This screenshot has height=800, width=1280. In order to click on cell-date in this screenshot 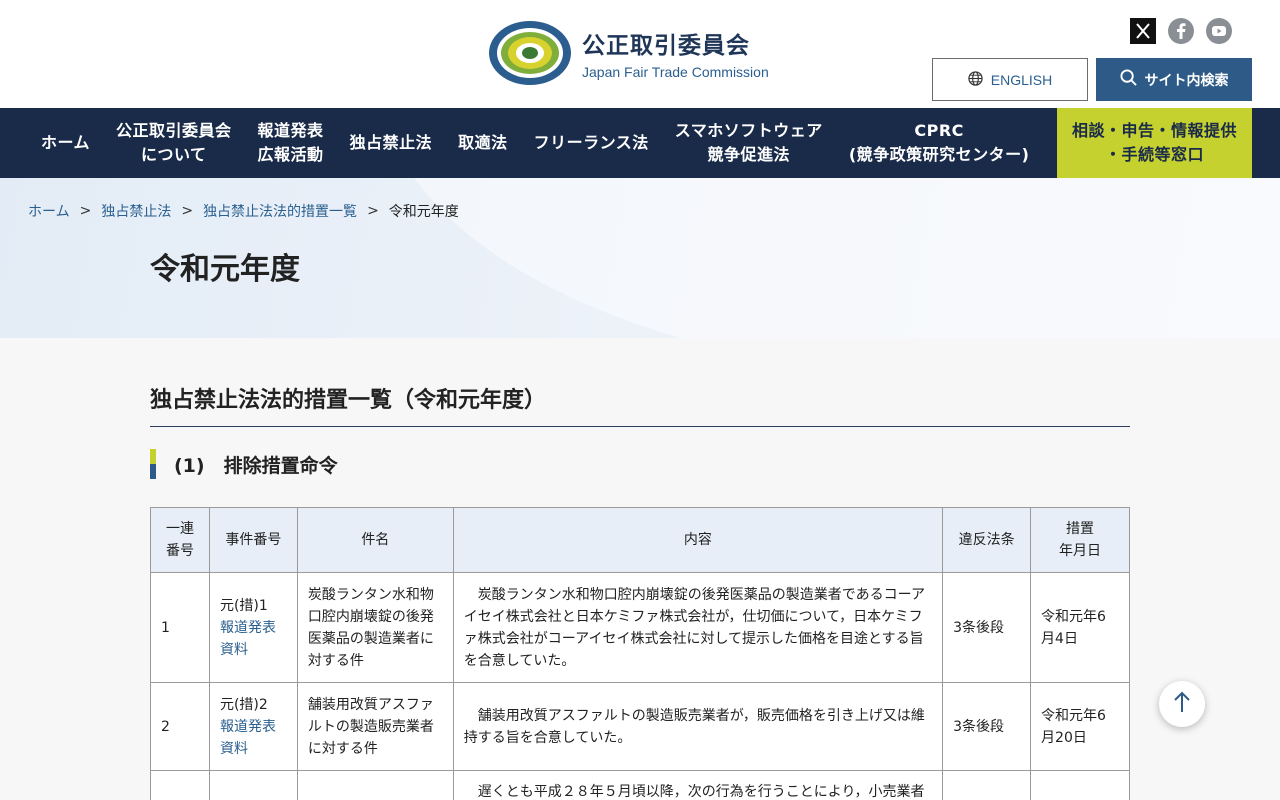, I will do `click(1080, 785)`.